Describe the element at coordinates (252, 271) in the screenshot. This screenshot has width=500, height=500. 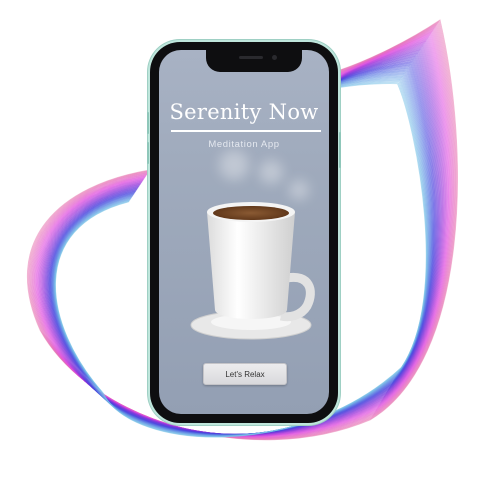
I see `coffee-cup-icon` at that location.